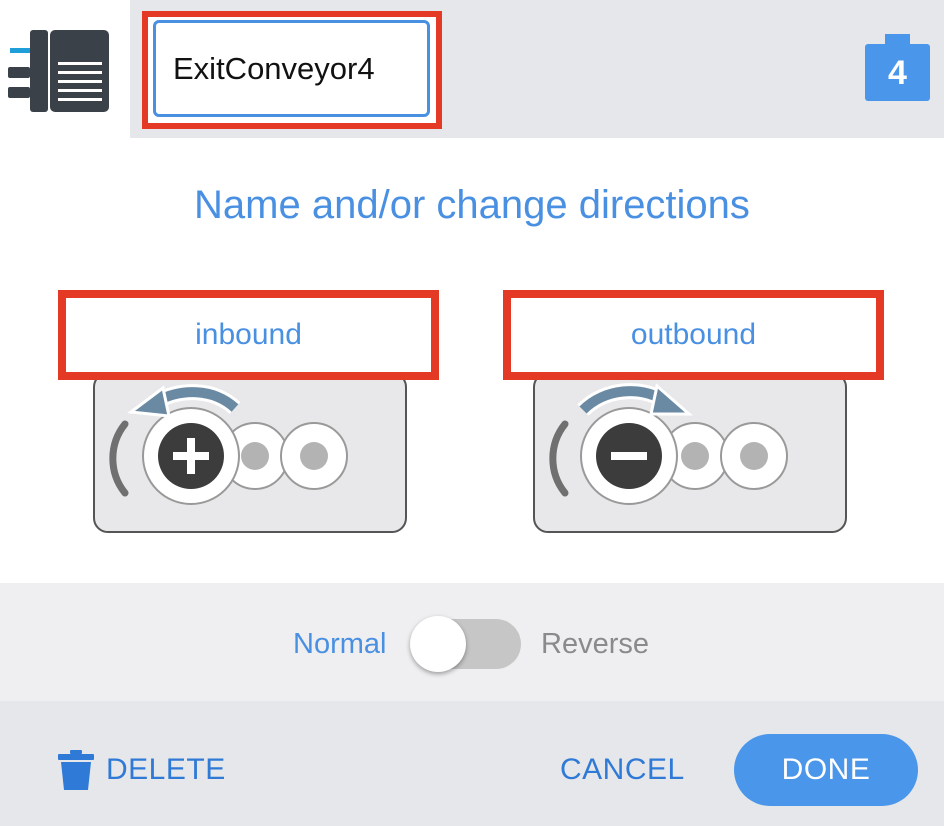 Image resolution: width=944 pixels, height=826 pixels. I want to click on dialog-title: Name and/or change directions, so click(472, 205).